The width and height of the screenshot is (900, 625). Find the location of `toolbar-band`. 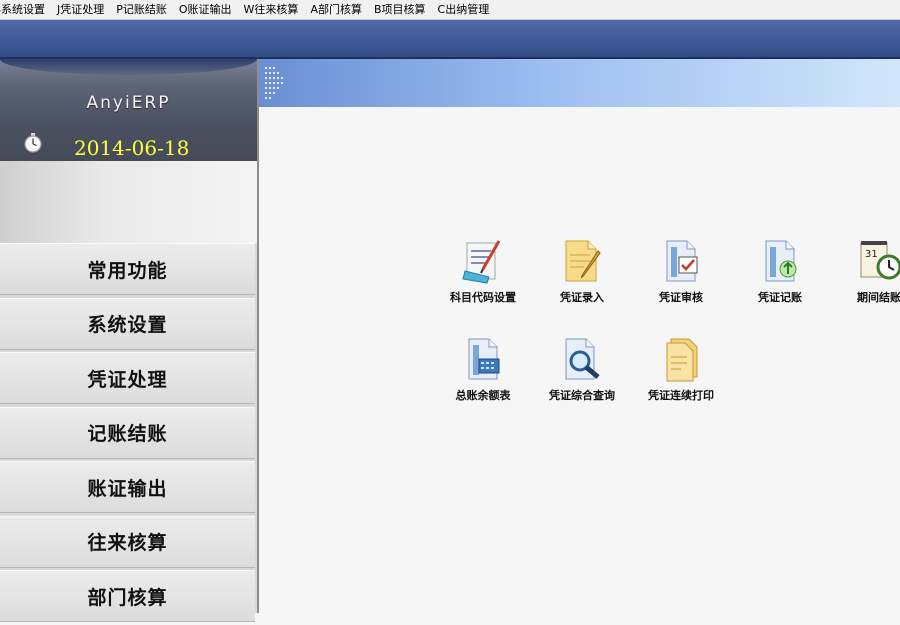

toolbar-band is located at coordinates (450, 38).